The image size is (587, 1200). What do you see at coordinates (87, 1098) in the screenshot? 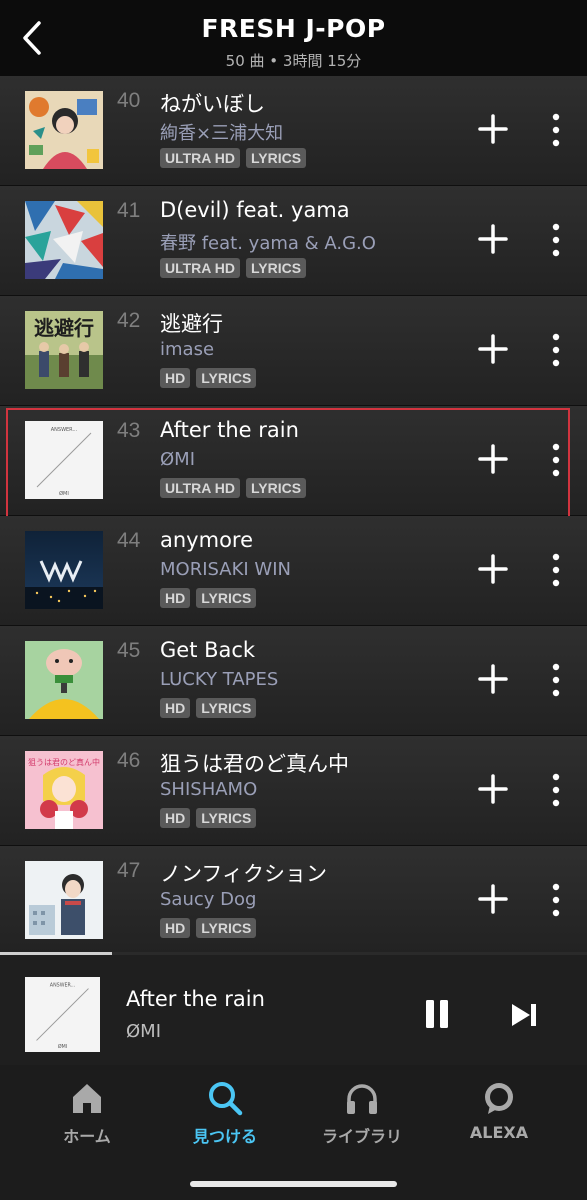
I see `home-icon` at bounding box center [87, 1098].